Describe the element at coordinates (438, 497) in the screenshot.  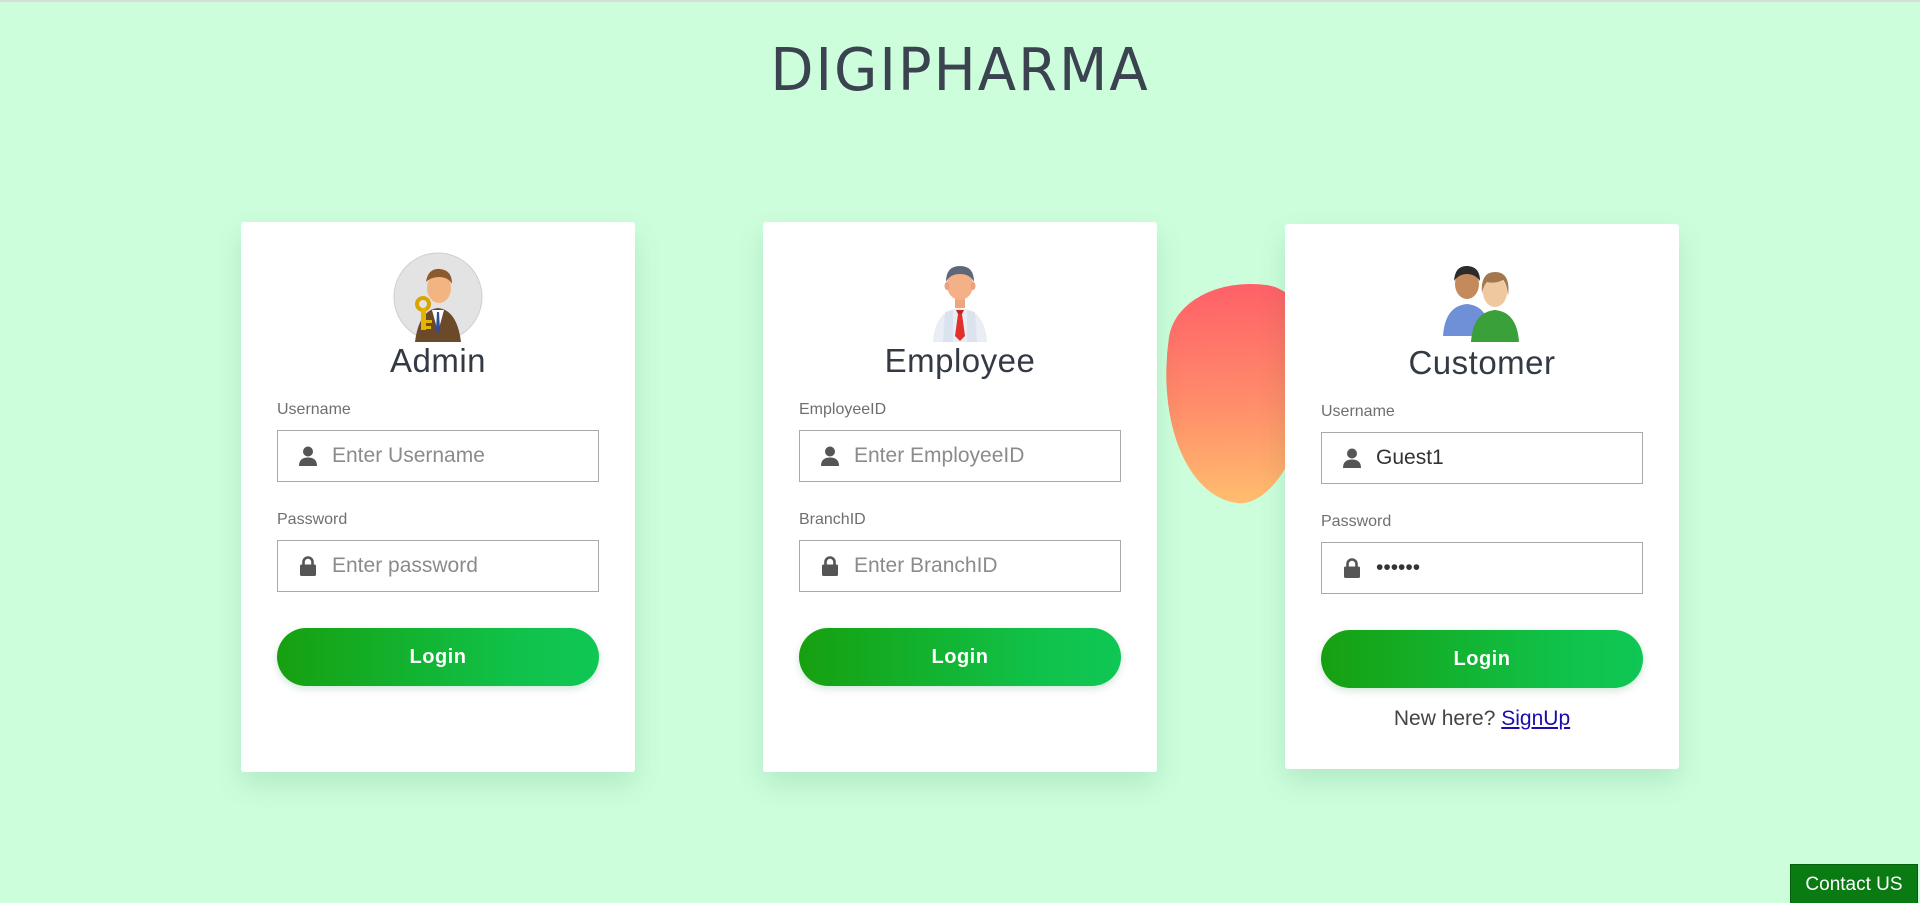
I see `admin-login-card: Admin Username Password Login` at that location.